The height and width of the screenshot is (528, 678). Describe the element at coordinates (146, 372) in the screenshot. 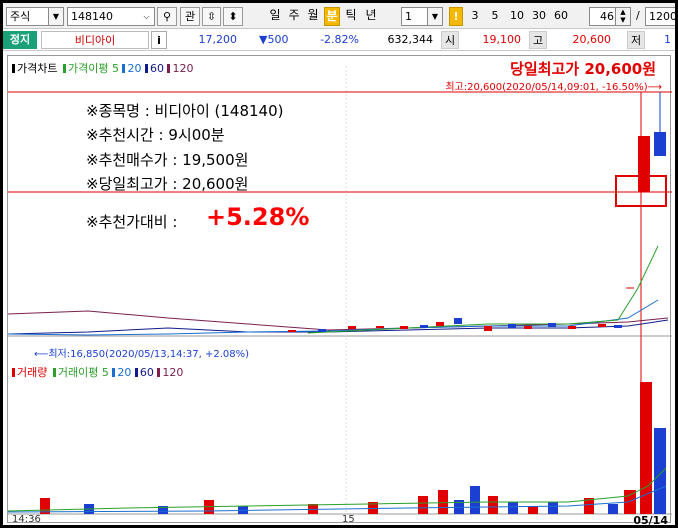

I see `vol-ma60-label: 60` at that location.